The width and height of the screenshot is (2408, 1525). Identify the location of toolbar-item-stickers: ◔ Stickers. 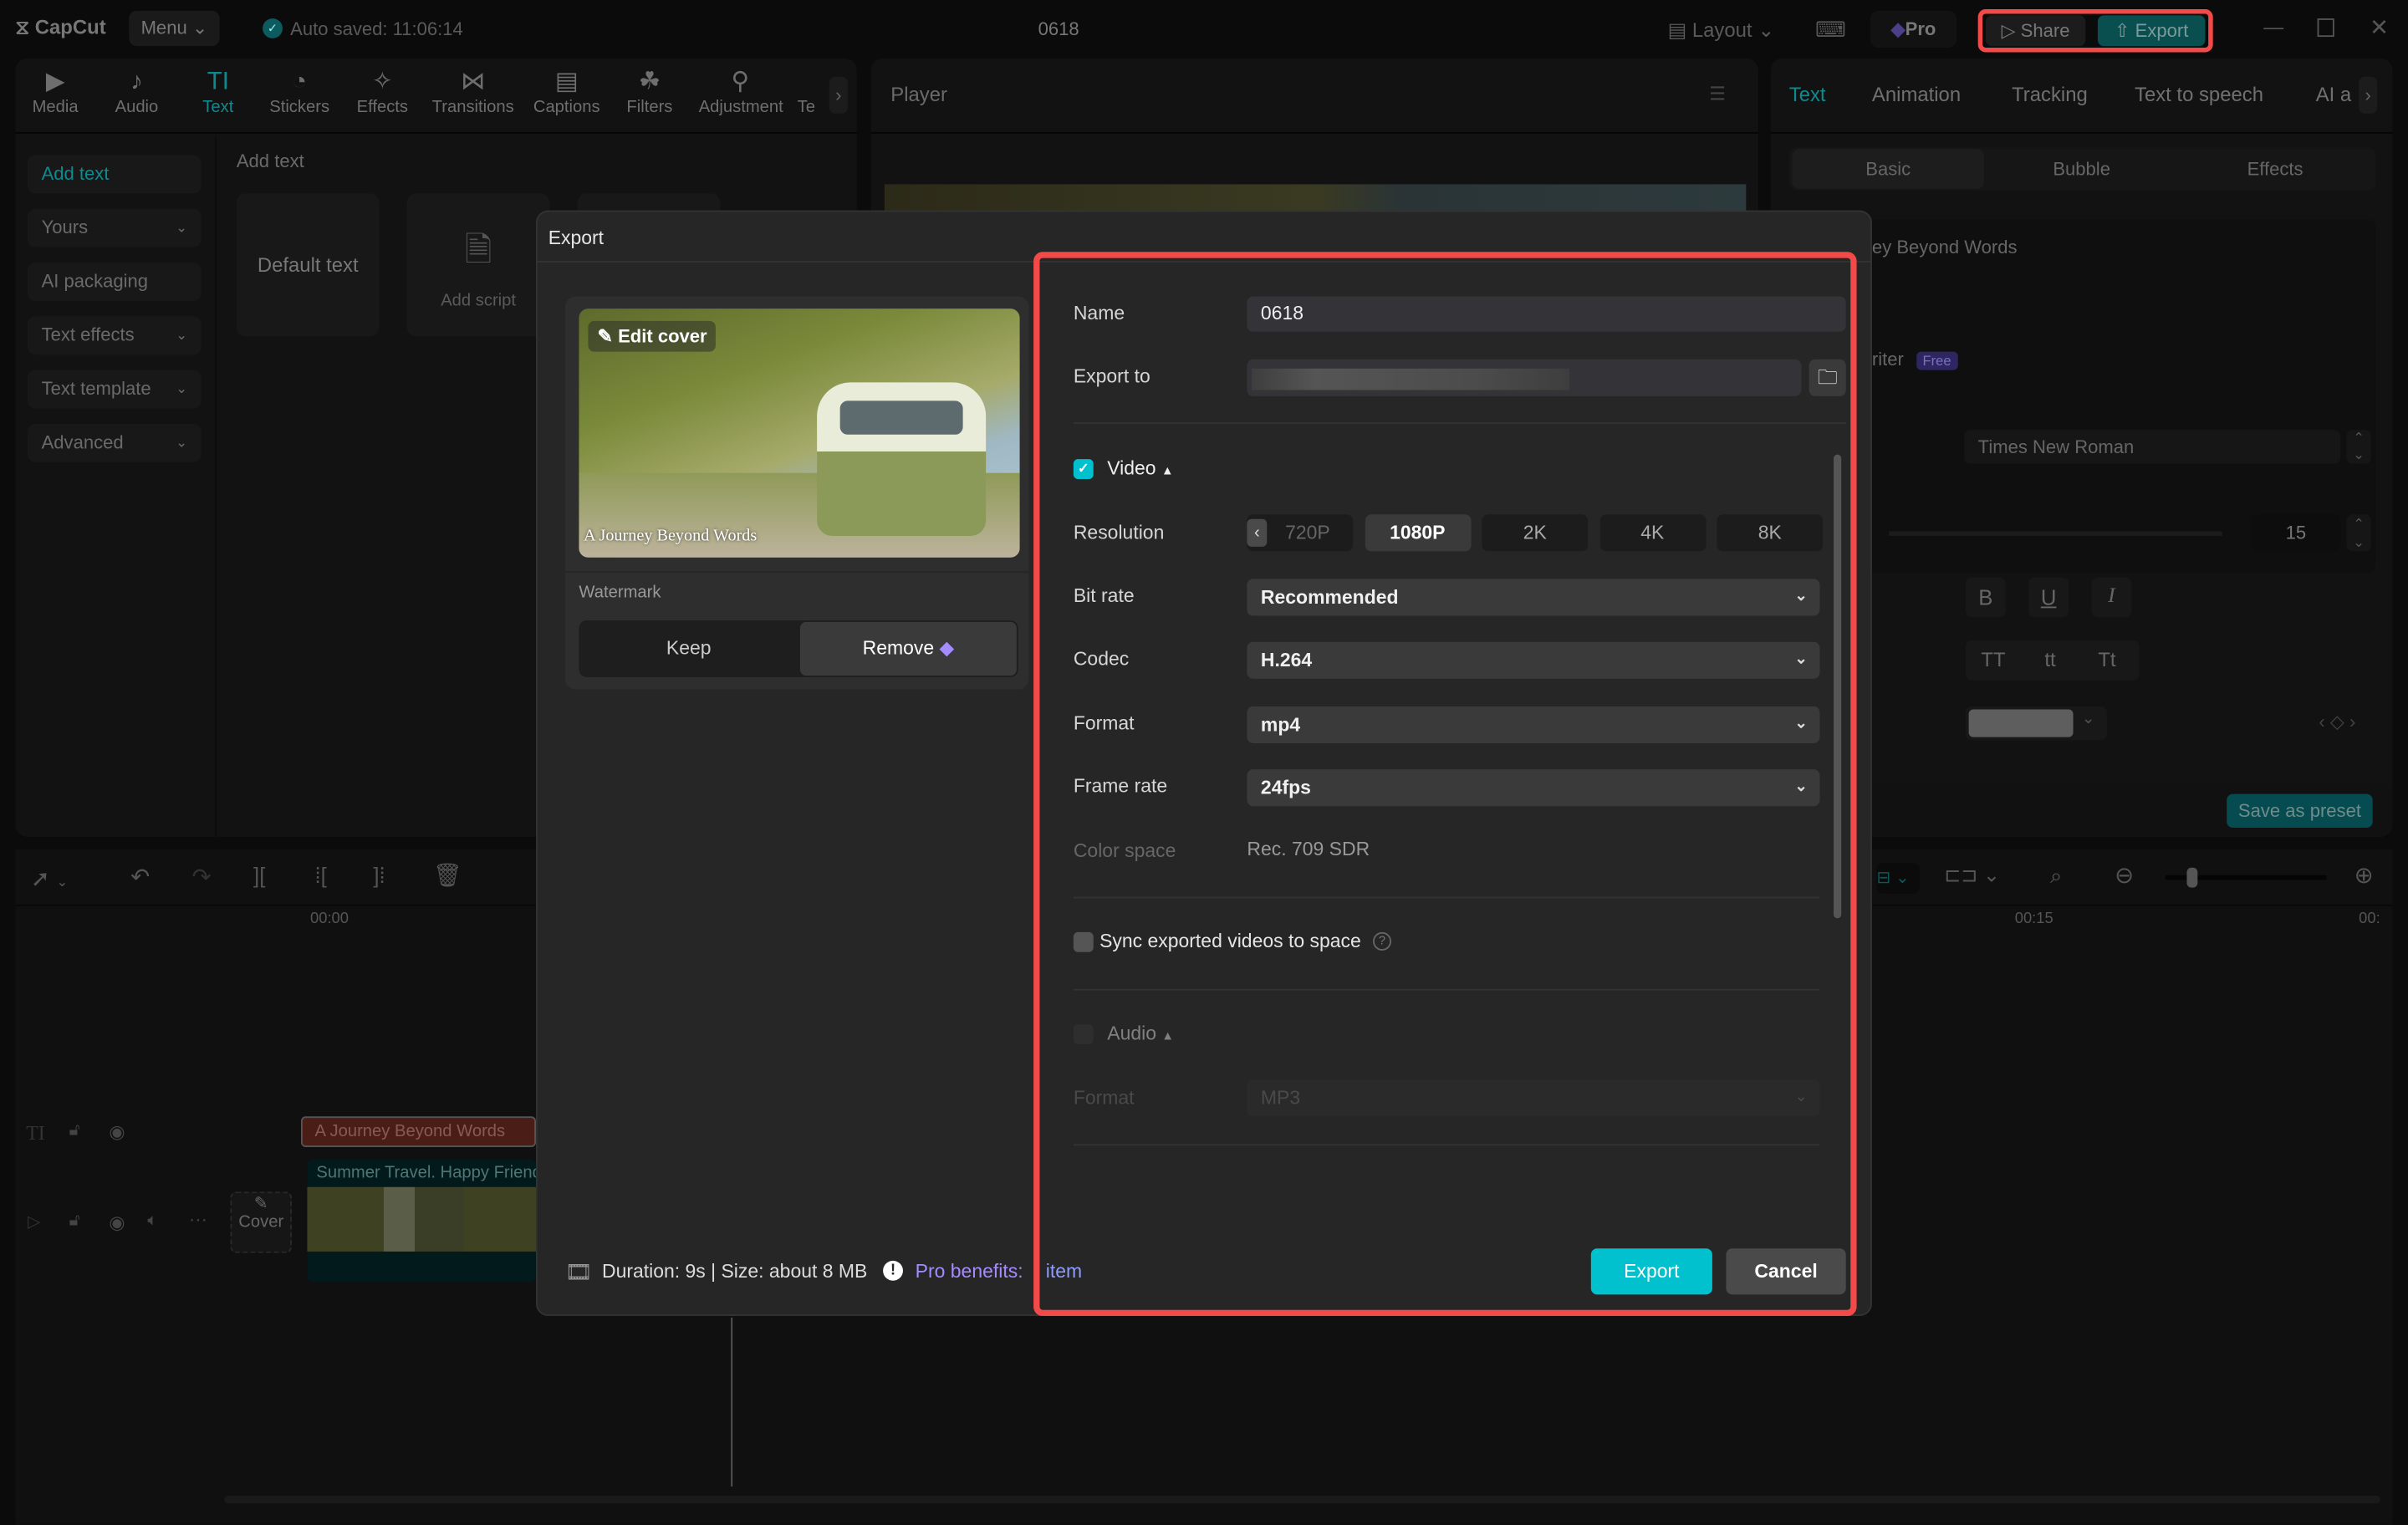
(299, 92).